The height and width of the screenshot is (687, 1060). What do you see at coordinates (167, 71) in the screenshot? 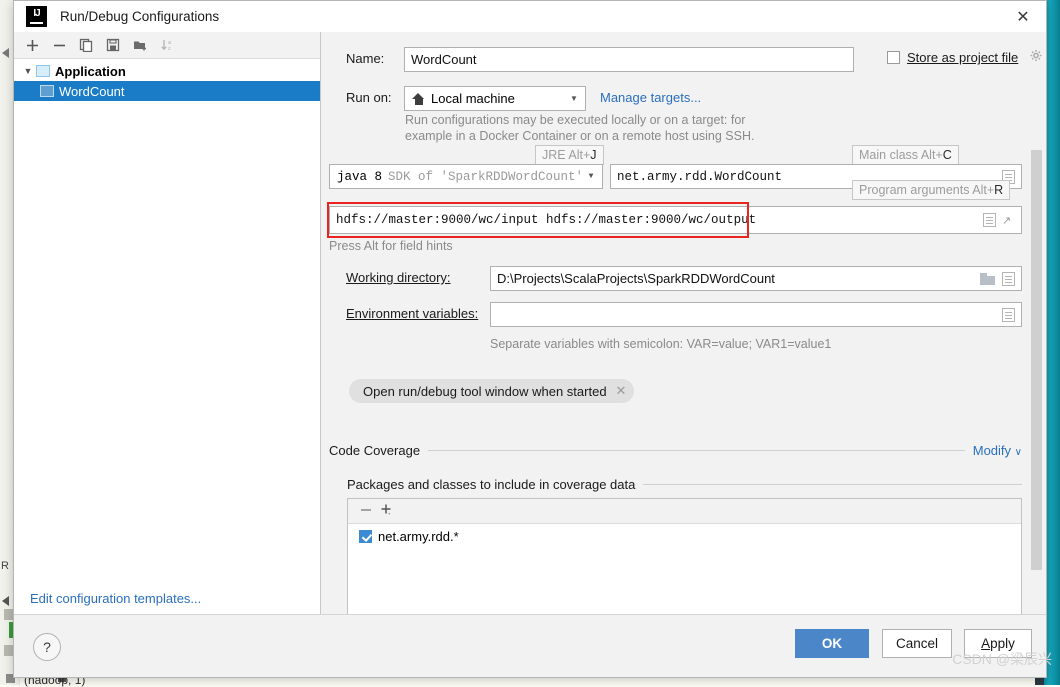
I see `tree-group-application: ▼ Application` at bounding box center [167, 71].